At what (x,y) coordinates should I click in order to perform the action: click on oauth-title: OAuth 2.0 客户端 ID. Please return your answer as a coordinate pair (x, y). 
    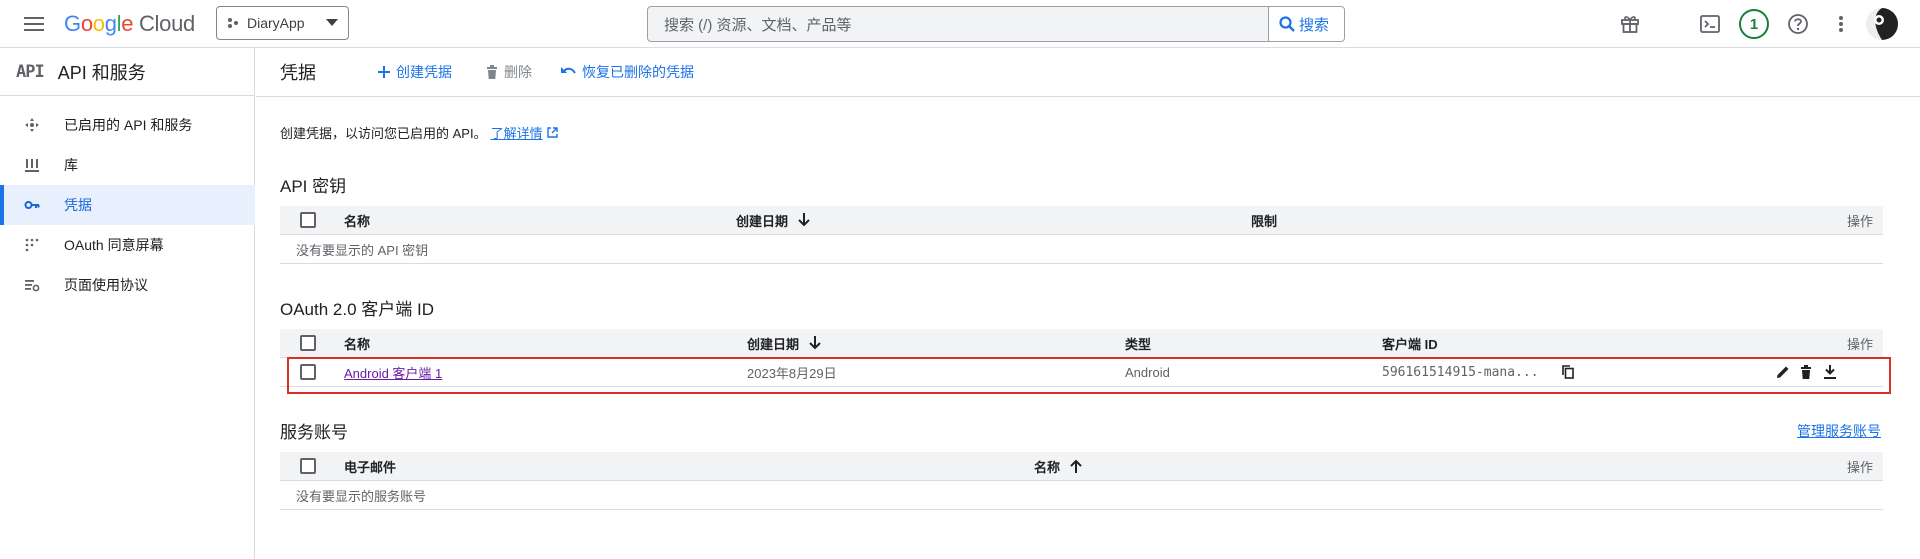
    Looking at the image, I should click on (357, 309).